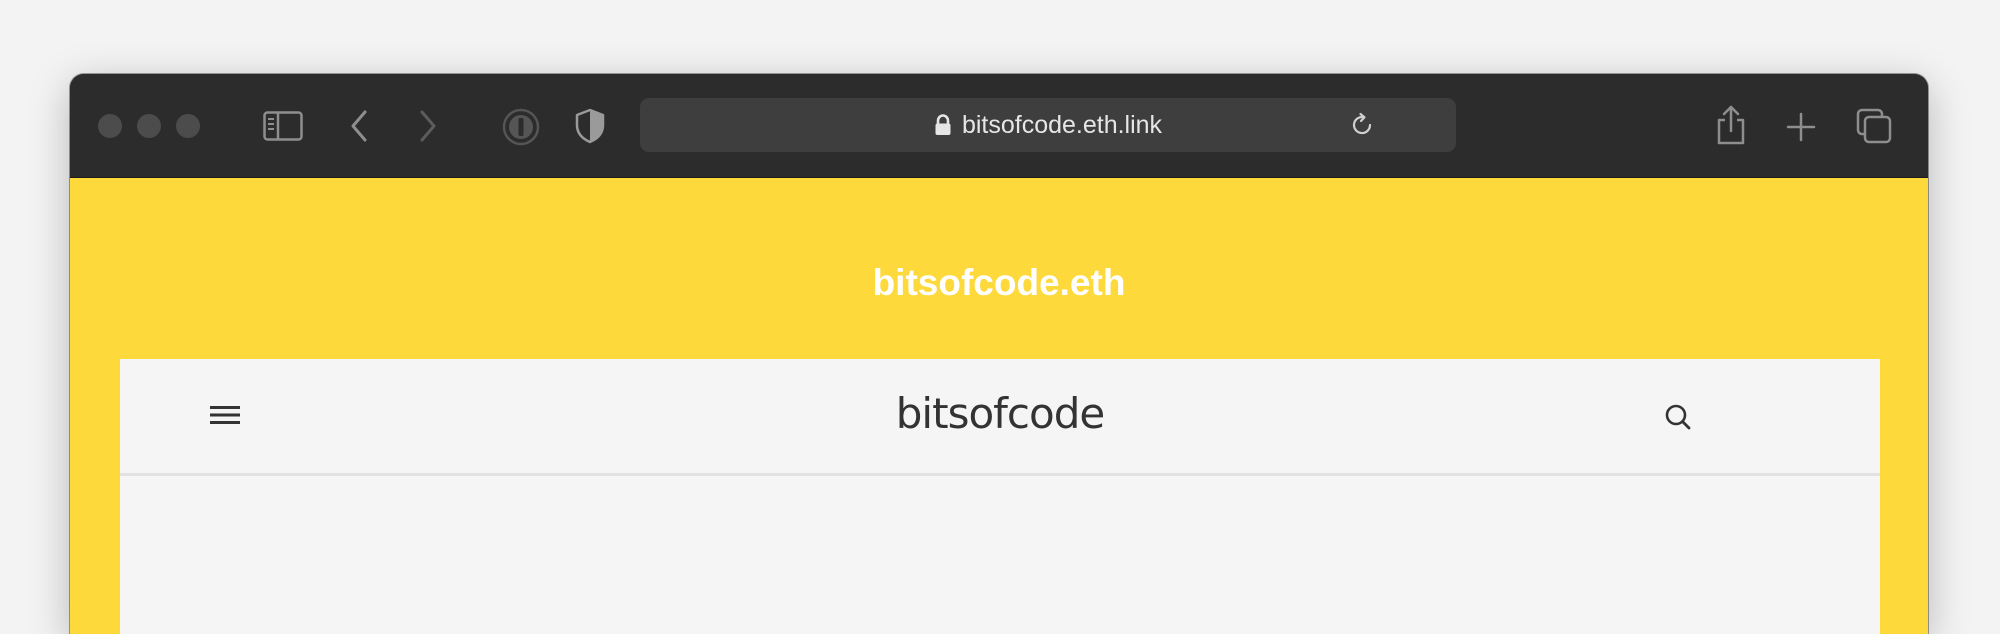  Describe the element at coordinates (188, 126) in the screenshot. I see `zoom-button` at that location.